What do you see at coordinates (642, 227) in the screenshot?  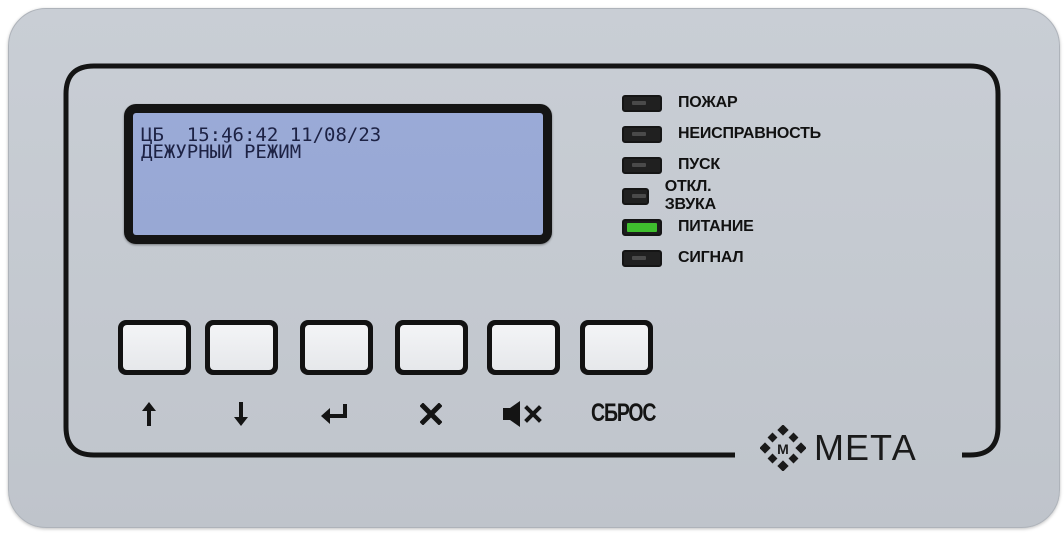 I see `power-led-icon` at bounding box center [642, 227].